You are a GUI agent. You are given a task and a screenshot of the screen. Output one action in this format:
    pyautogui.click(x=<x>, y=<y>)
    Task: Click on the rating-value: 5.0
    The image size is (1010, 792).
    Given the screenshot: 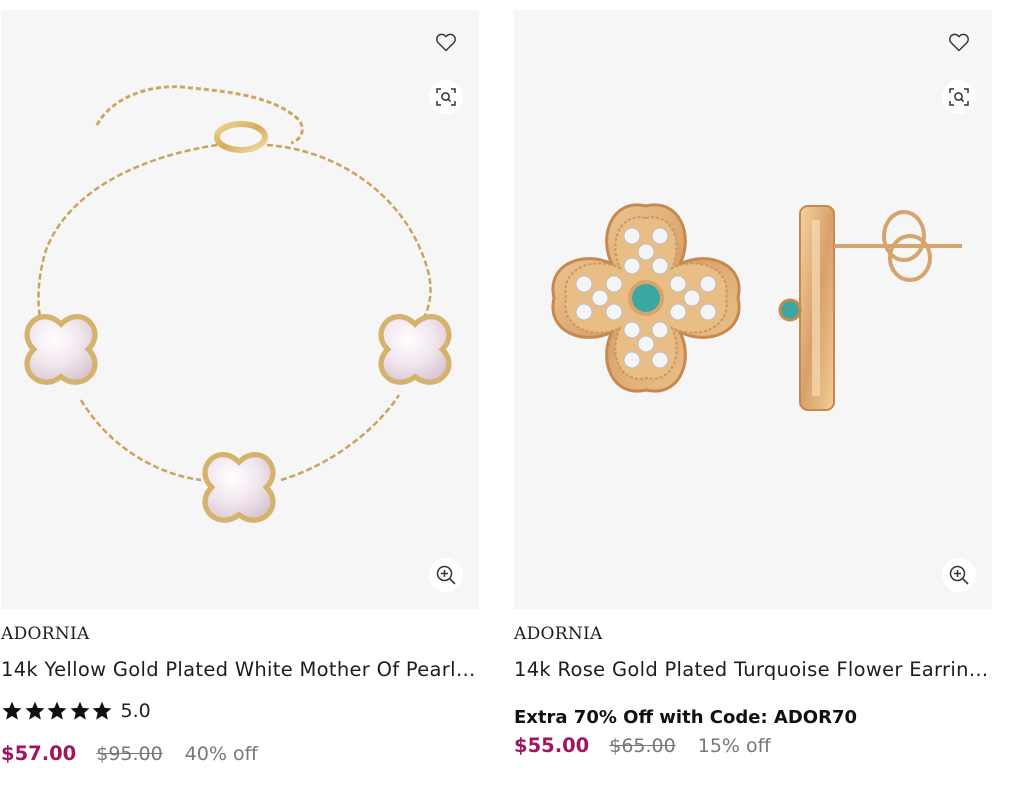 What is the action you would take?
    pyautogui.click(x=135, y=711)
    